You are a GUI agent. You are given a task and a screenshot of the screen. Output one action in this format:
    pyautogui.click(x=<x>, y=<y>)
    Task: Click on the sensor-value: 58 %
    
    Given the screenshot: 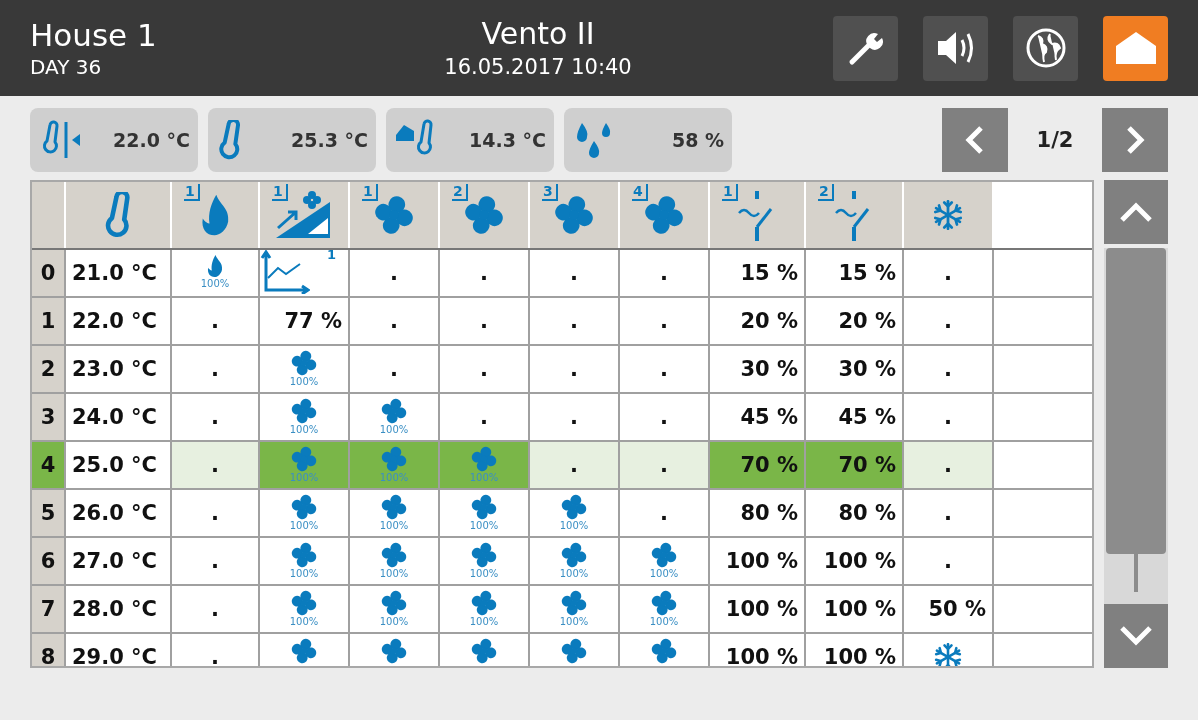 What is the action you would take?
    pyautogui.click(x=697, y=140)
    